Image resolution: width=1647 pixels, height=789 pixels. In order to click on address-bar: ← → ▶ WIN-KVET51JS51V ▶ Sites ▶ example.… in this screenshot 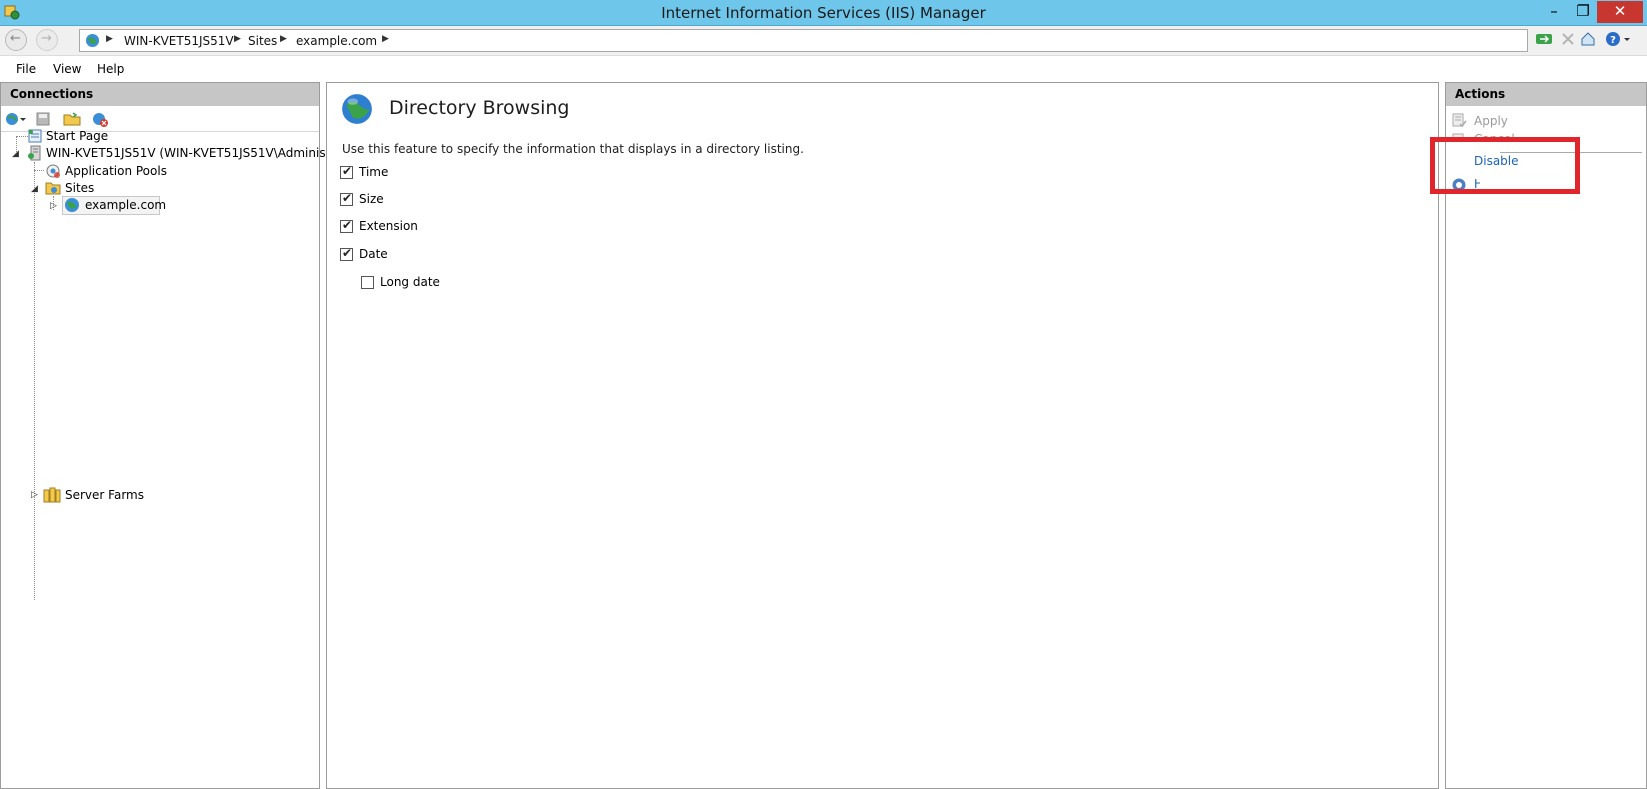, I will do `click(823, 41)`.